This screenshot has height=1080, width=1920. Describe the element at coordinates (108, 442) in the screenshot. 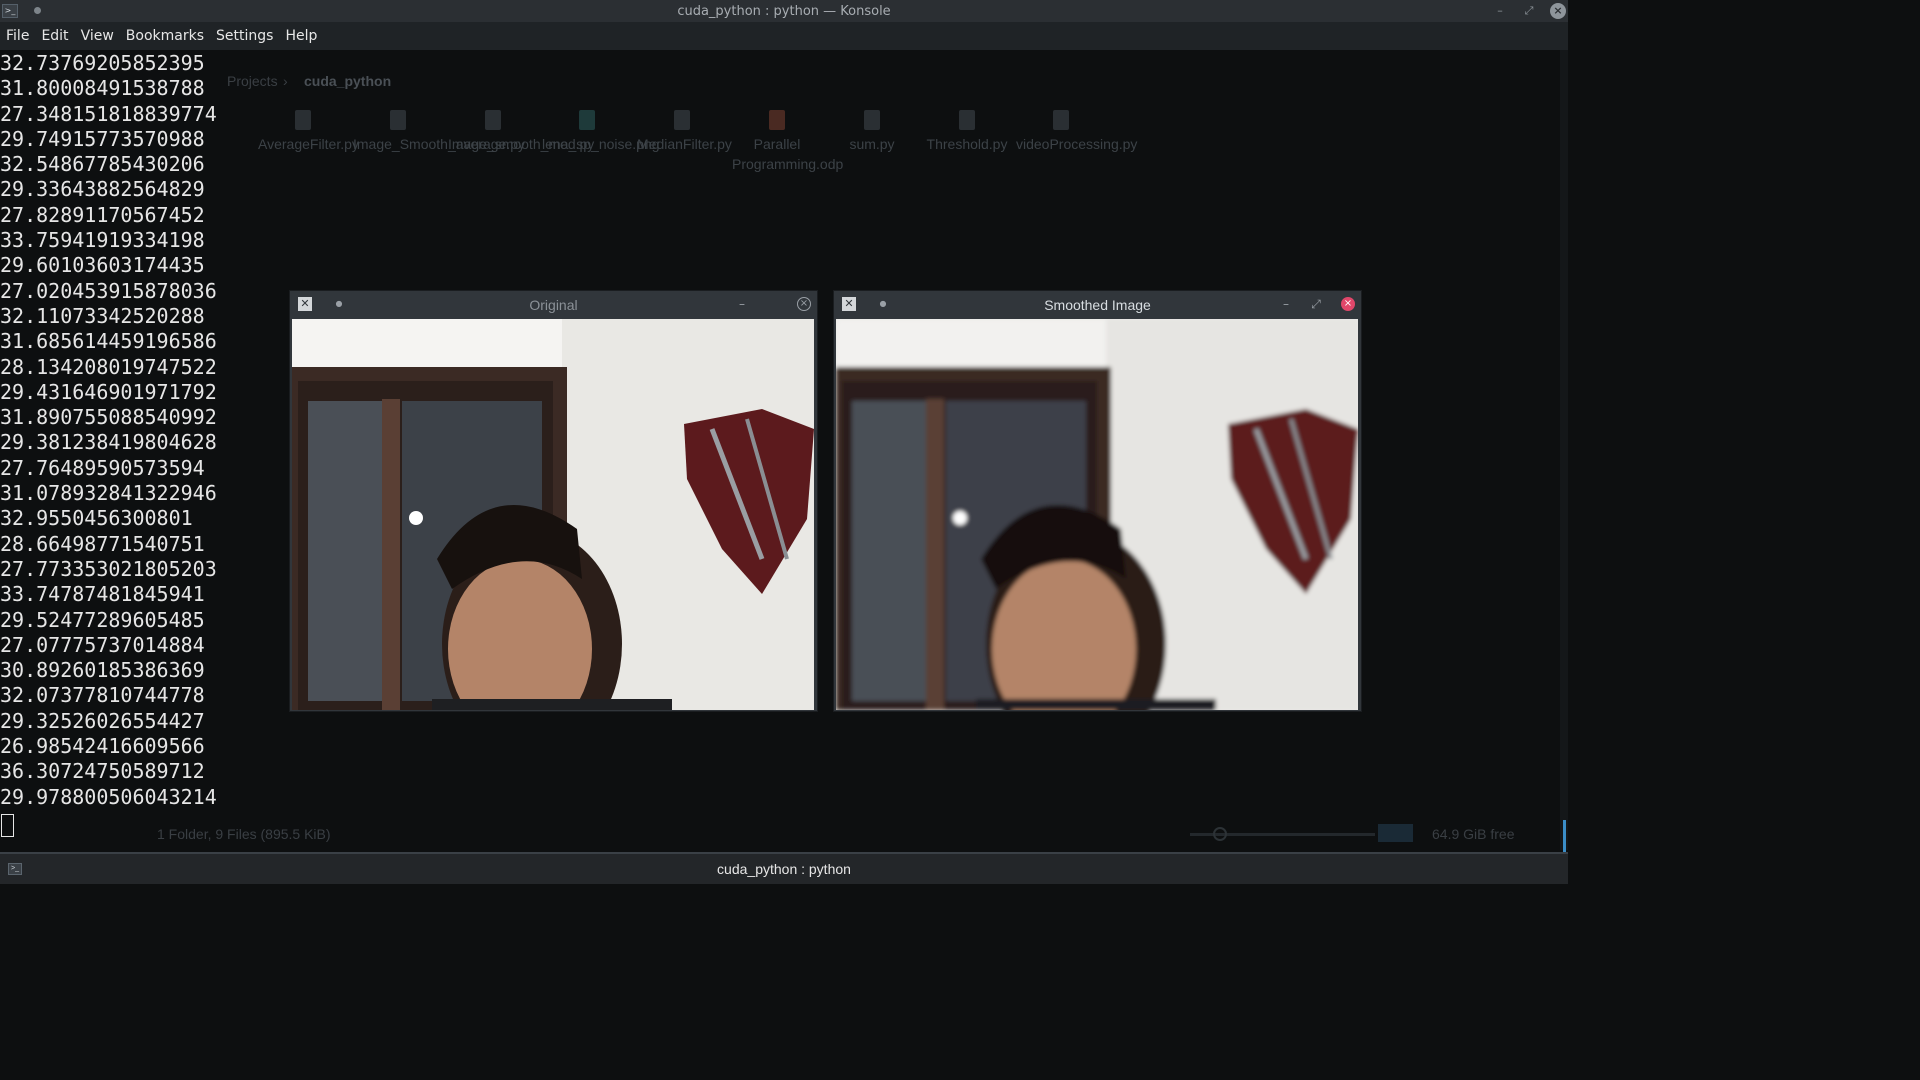

I see `output-line: 29.381238419804628` at that location.